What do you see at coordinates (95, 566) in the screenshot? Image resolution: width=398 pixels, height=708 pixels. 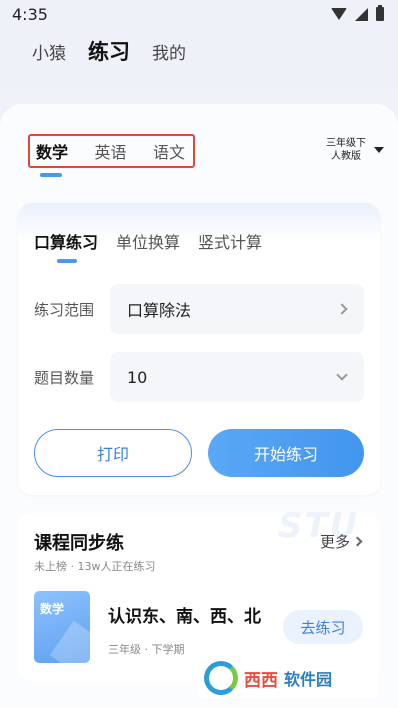 I see `sync-course-subtitle: 未上榜 · 13w人正在练习` at bounding box center [95, 566].